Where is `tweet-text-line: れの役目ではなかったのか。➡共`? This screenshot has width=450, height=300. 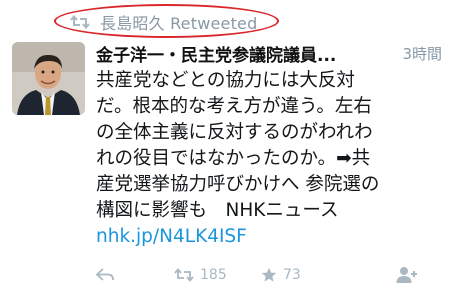 tweet-text-line: れの役目ではなかったのか。➡共 is located at coordinates (233, 158).